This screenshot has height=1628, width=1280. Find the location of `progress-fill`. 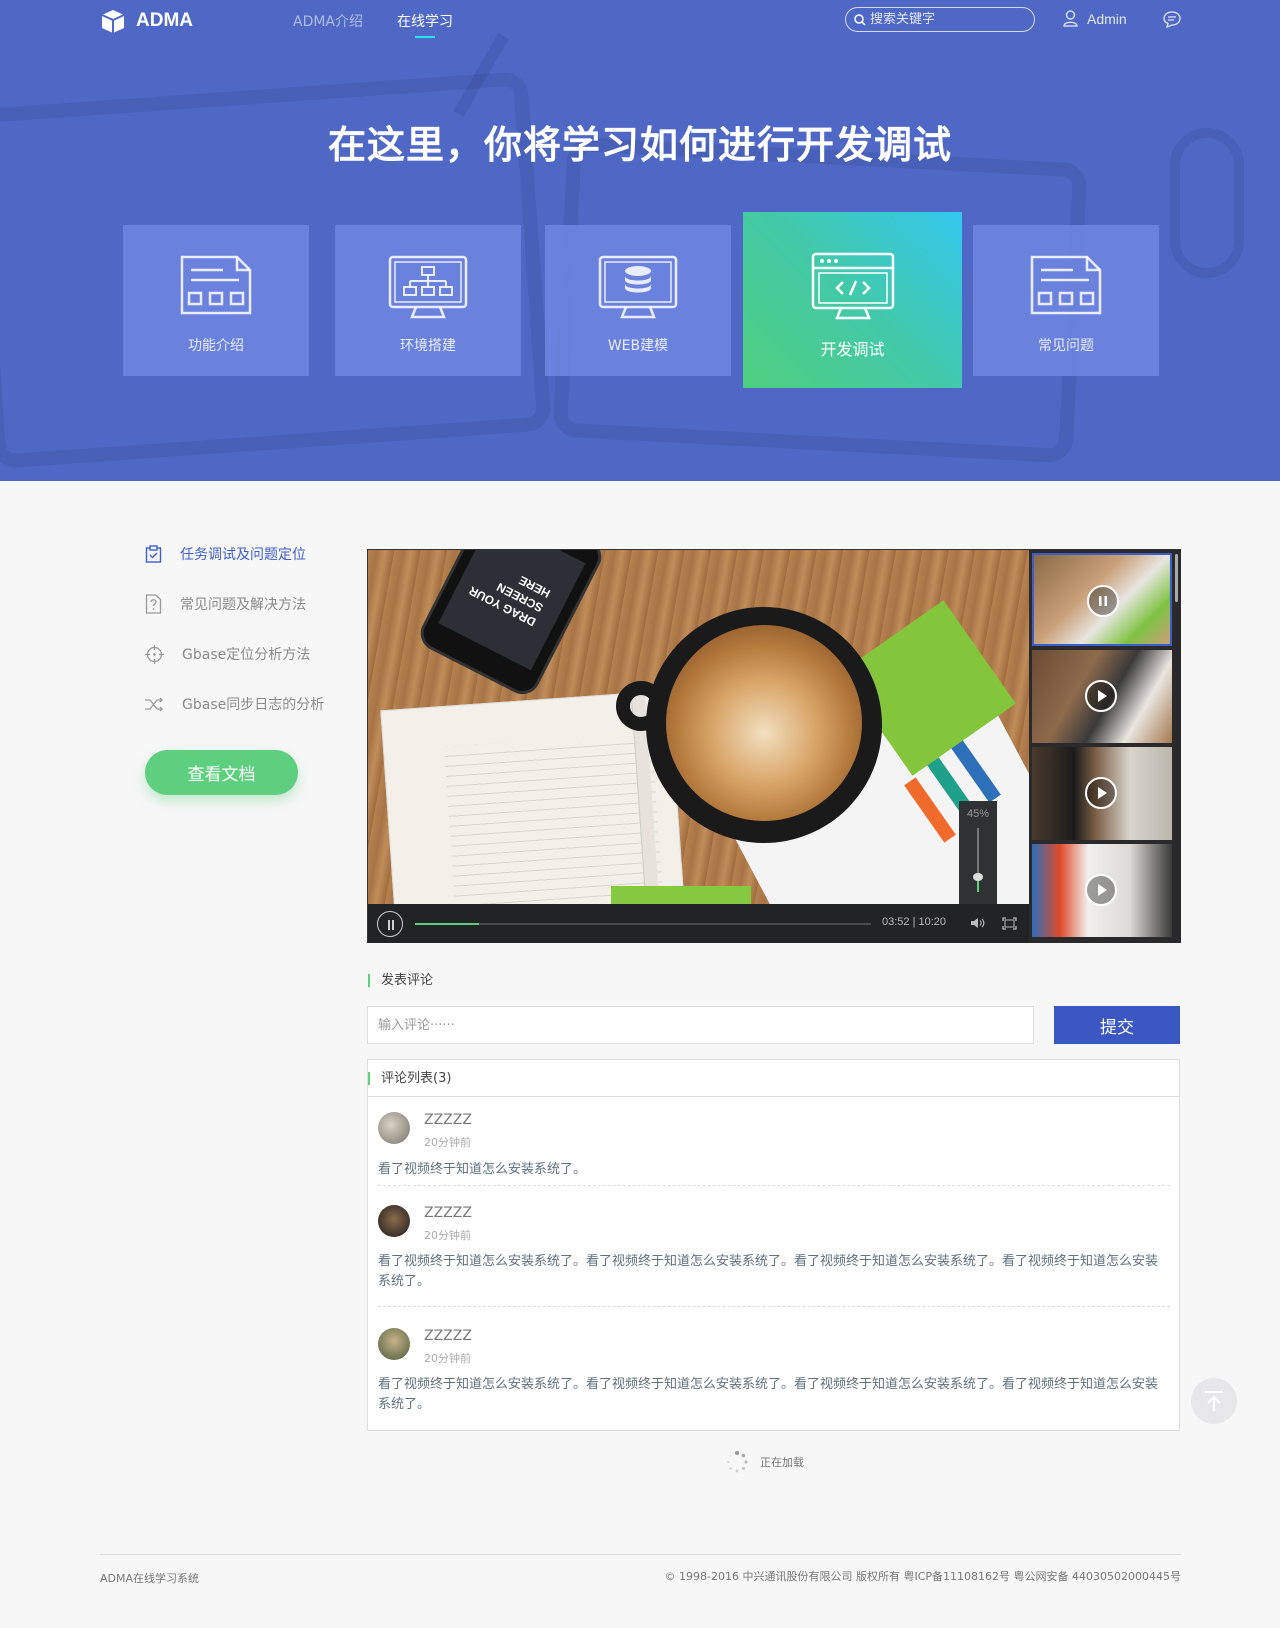

progress-fill is located at coordinates (447, 924).